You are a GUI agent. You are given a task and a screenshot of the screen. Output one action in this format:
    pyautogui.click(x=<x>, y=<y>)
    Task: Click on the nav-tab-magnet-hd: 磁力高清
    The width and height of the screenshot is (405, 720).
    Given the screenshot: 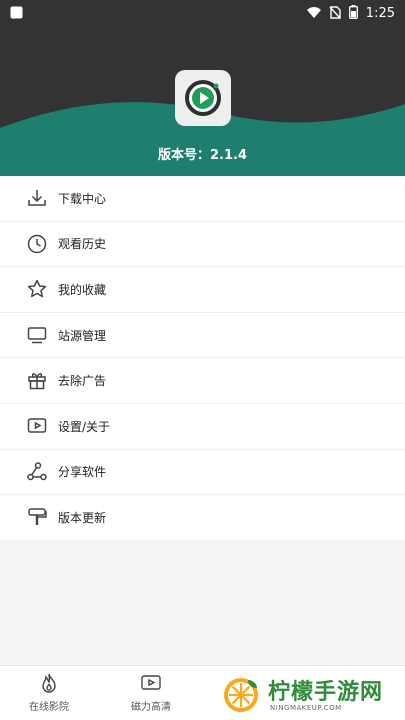 What is the action you would take?
    pyautogui.click(x=151, y=692)
    